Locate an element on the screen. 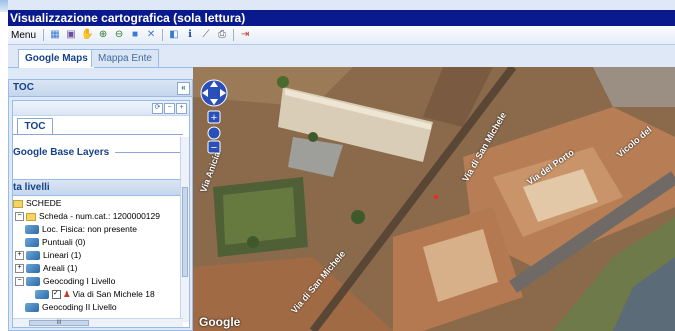  layer-list-header: ta livelli is located at coordinates (98, 187).